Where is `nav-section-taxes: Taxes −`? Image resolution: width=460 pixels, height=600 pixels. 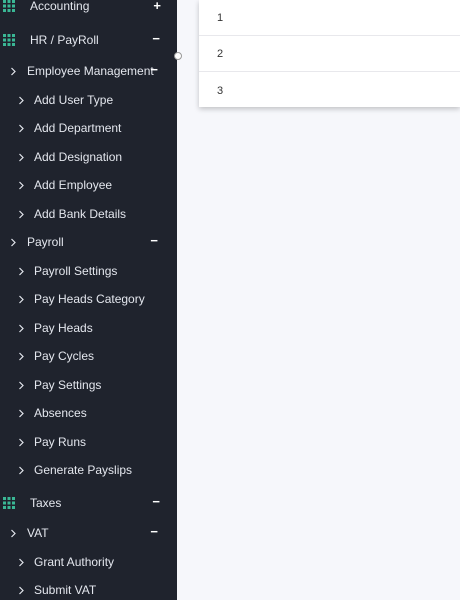
nav-section-taxes: Taxes − is located at coordinates (88, 503).